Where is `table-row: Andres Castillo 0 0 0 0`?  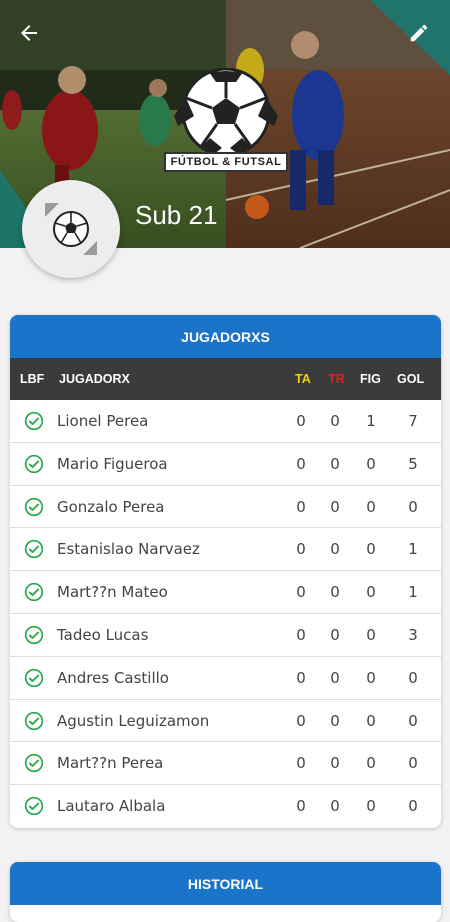 table-row: Andres Castillo 0 0 0 0 is located at coordinates (225, 678).